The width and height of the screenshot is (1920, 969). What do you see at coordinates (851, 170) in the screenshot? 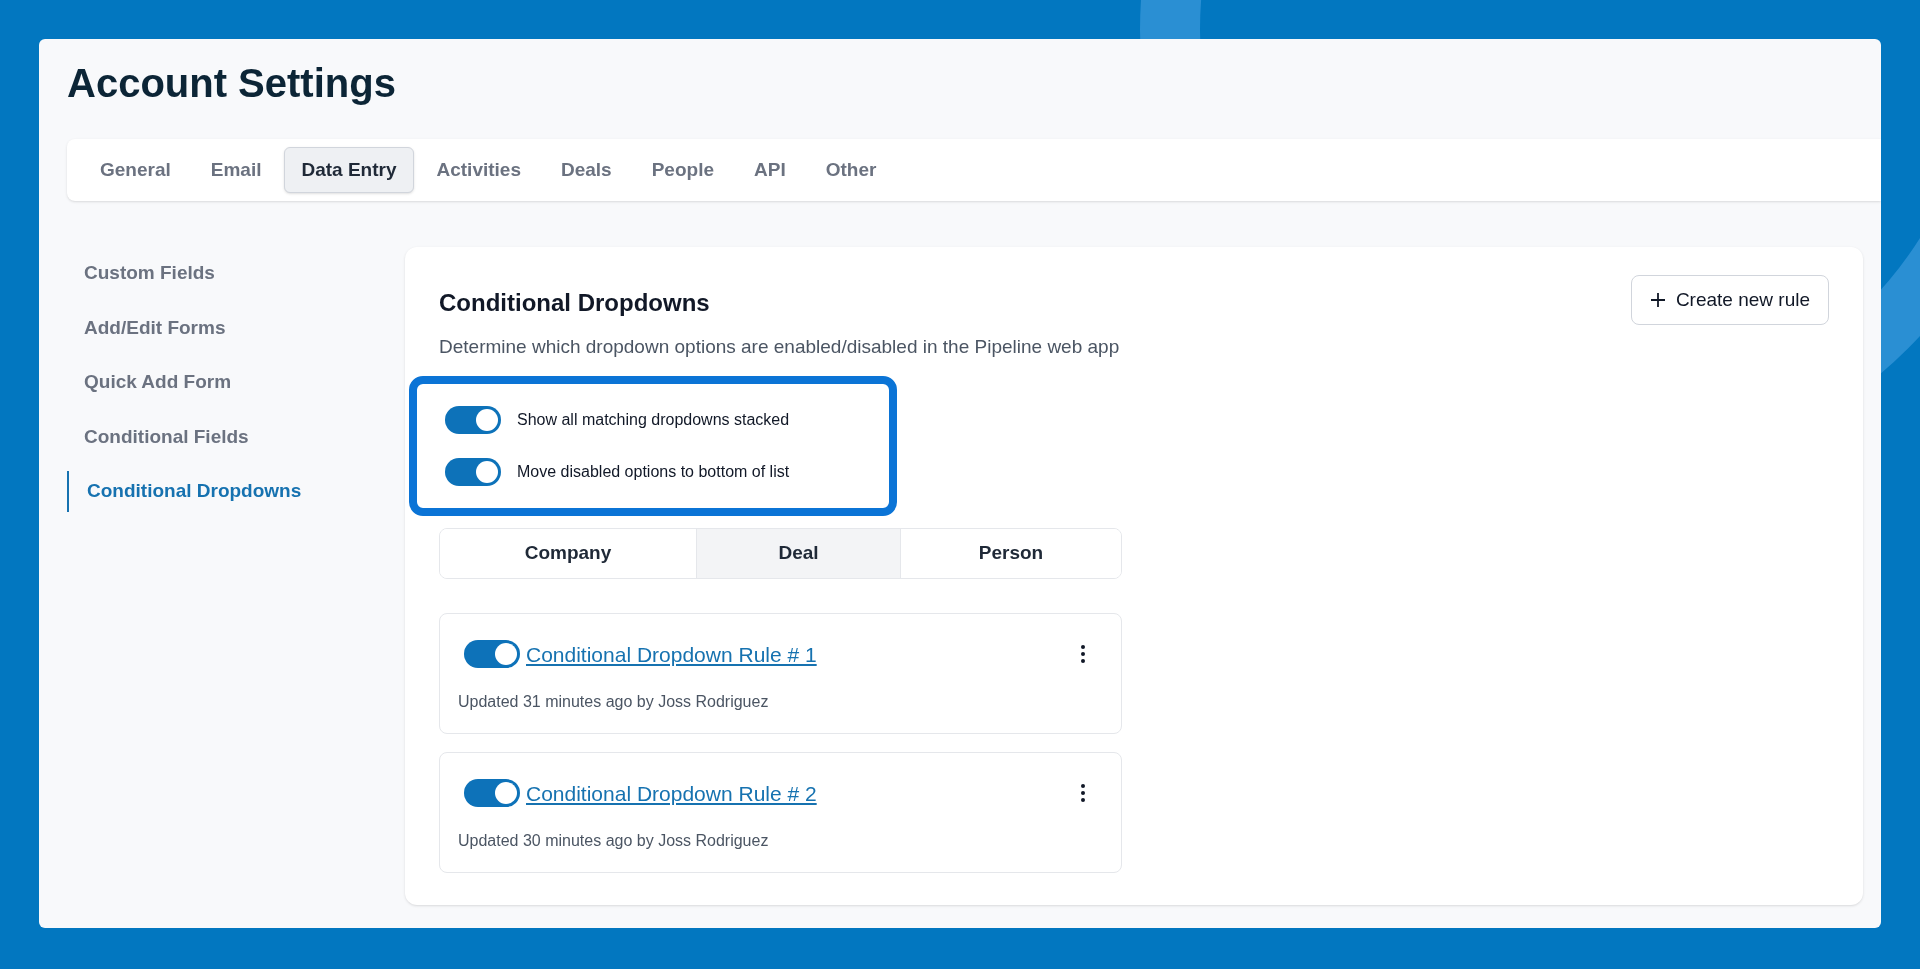
I see `tab: Other` at bounding box center [851, 170].